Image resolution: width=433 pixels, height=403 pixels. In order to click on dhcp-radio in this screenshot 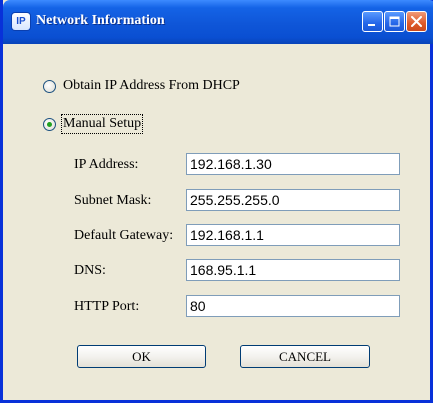, I will do `click(49, 86)`.